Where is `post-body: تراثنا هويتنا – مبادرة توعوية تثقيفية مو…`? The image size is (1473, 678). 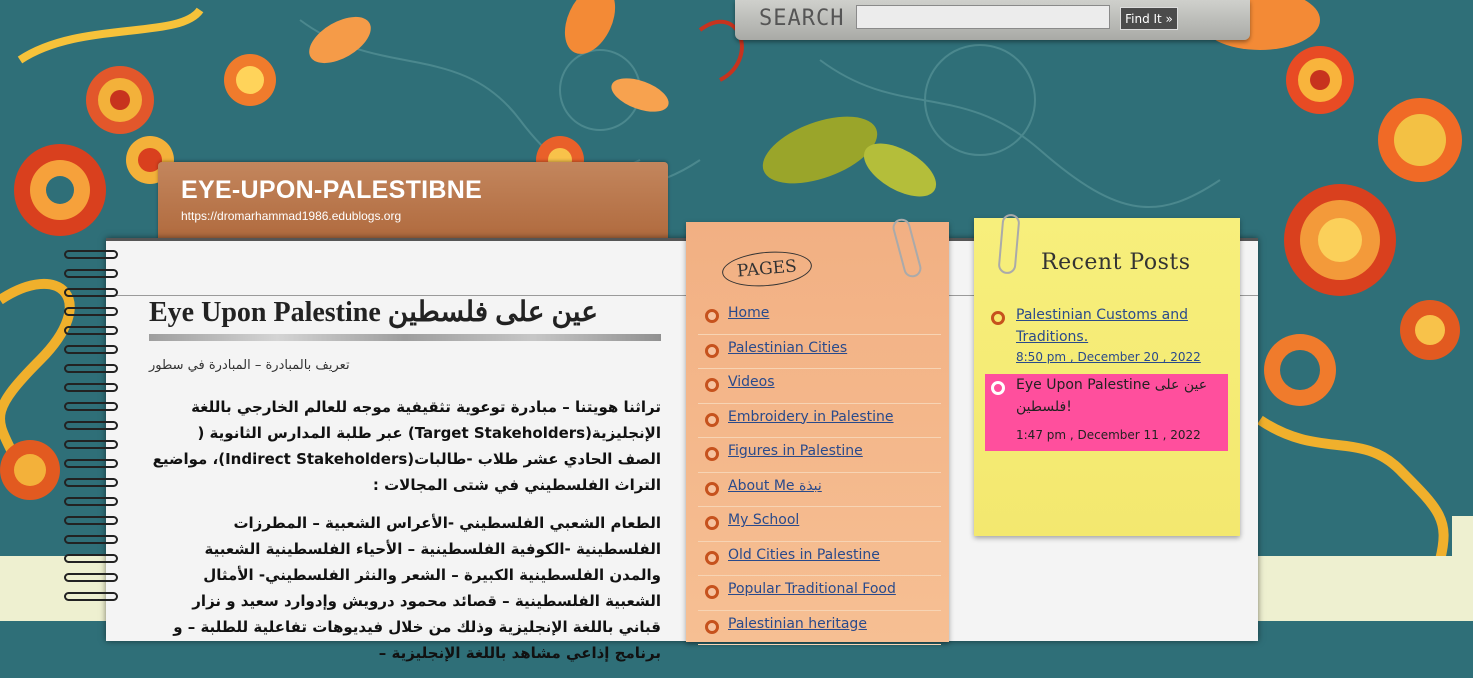 post-body: تراثنا هويتنا – مبادرة توعوية تثقيفية مو… is located at coordinates (405, 536).